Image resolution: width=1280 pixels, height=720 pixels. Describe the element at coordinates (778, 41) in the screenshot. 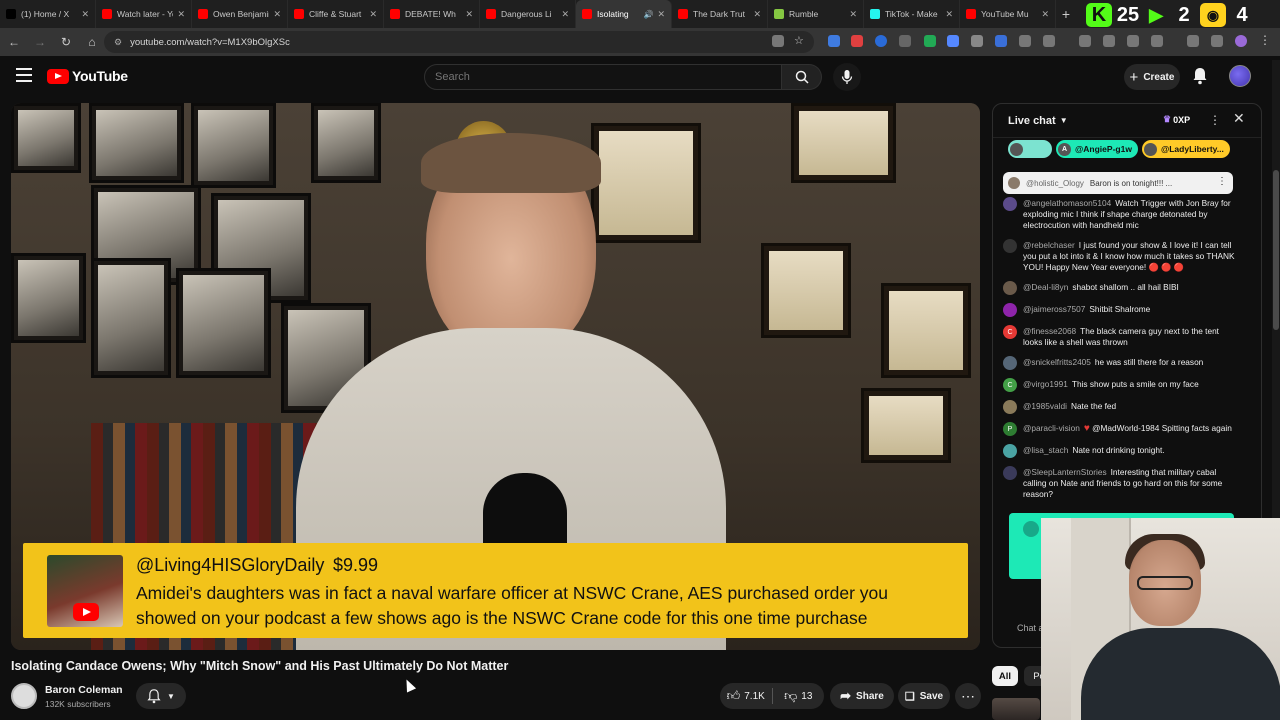

I see `install-app-icon` at that location.